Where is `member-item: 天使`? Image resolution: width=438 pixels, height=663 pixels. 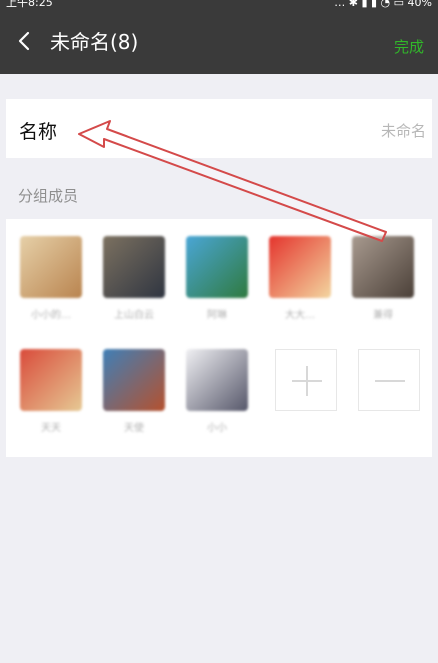 member-item: 天使 is located at coordinates (134, 391).